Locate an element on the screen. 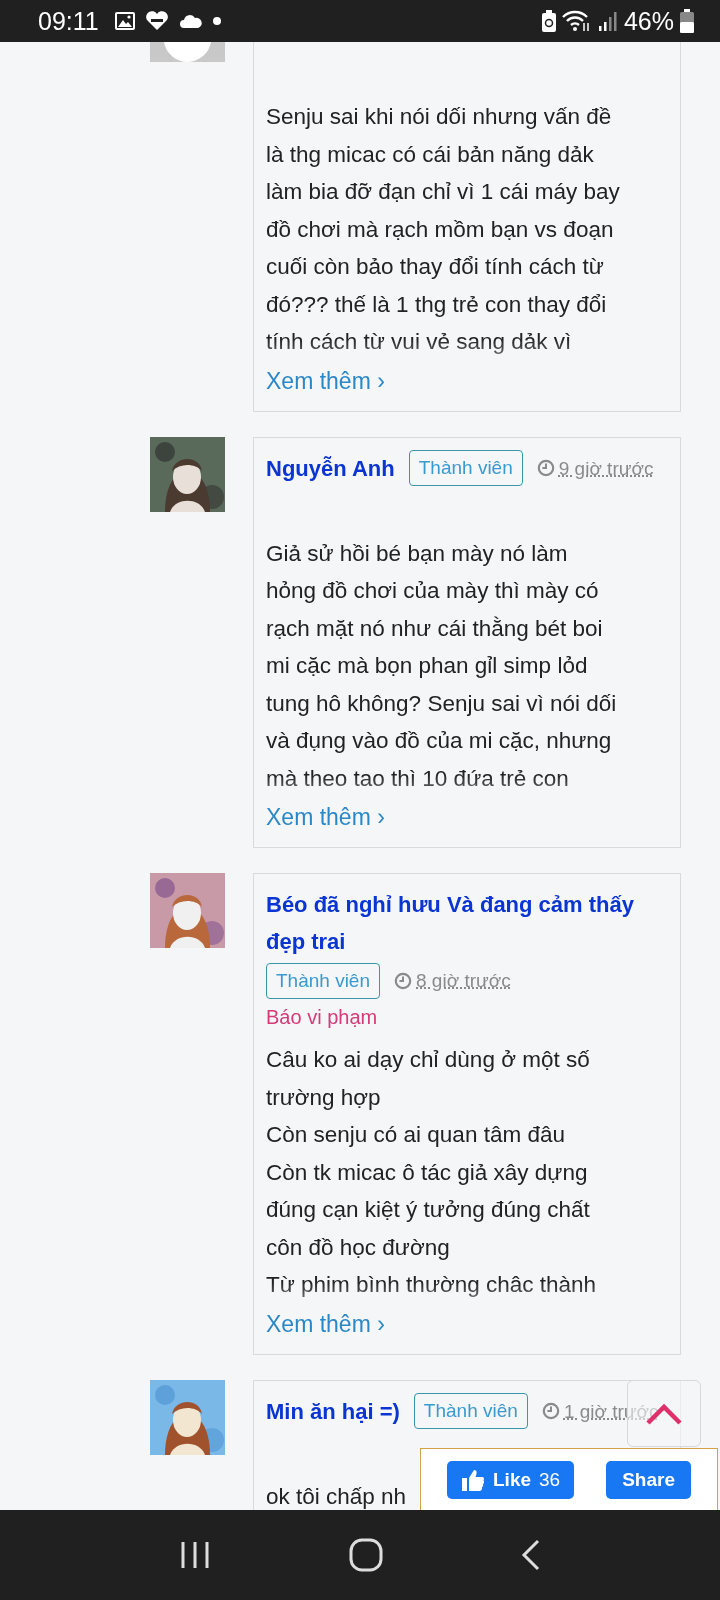  like-button: Like 36 is located at coordinates (511, 1479).